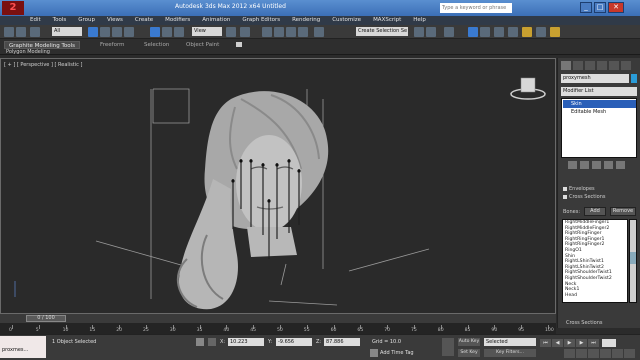  What do you see at coordinates (156, 45) in the screenshot?
I see `tab-selection: Selection` at bounding box center [156, 45].